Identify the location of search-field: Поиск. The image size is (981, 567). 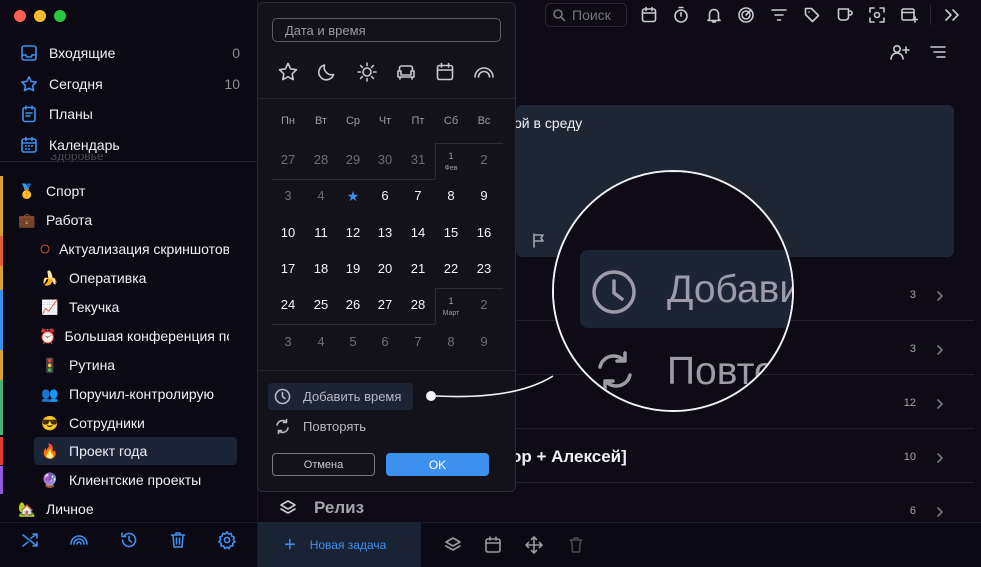
(586, 15).